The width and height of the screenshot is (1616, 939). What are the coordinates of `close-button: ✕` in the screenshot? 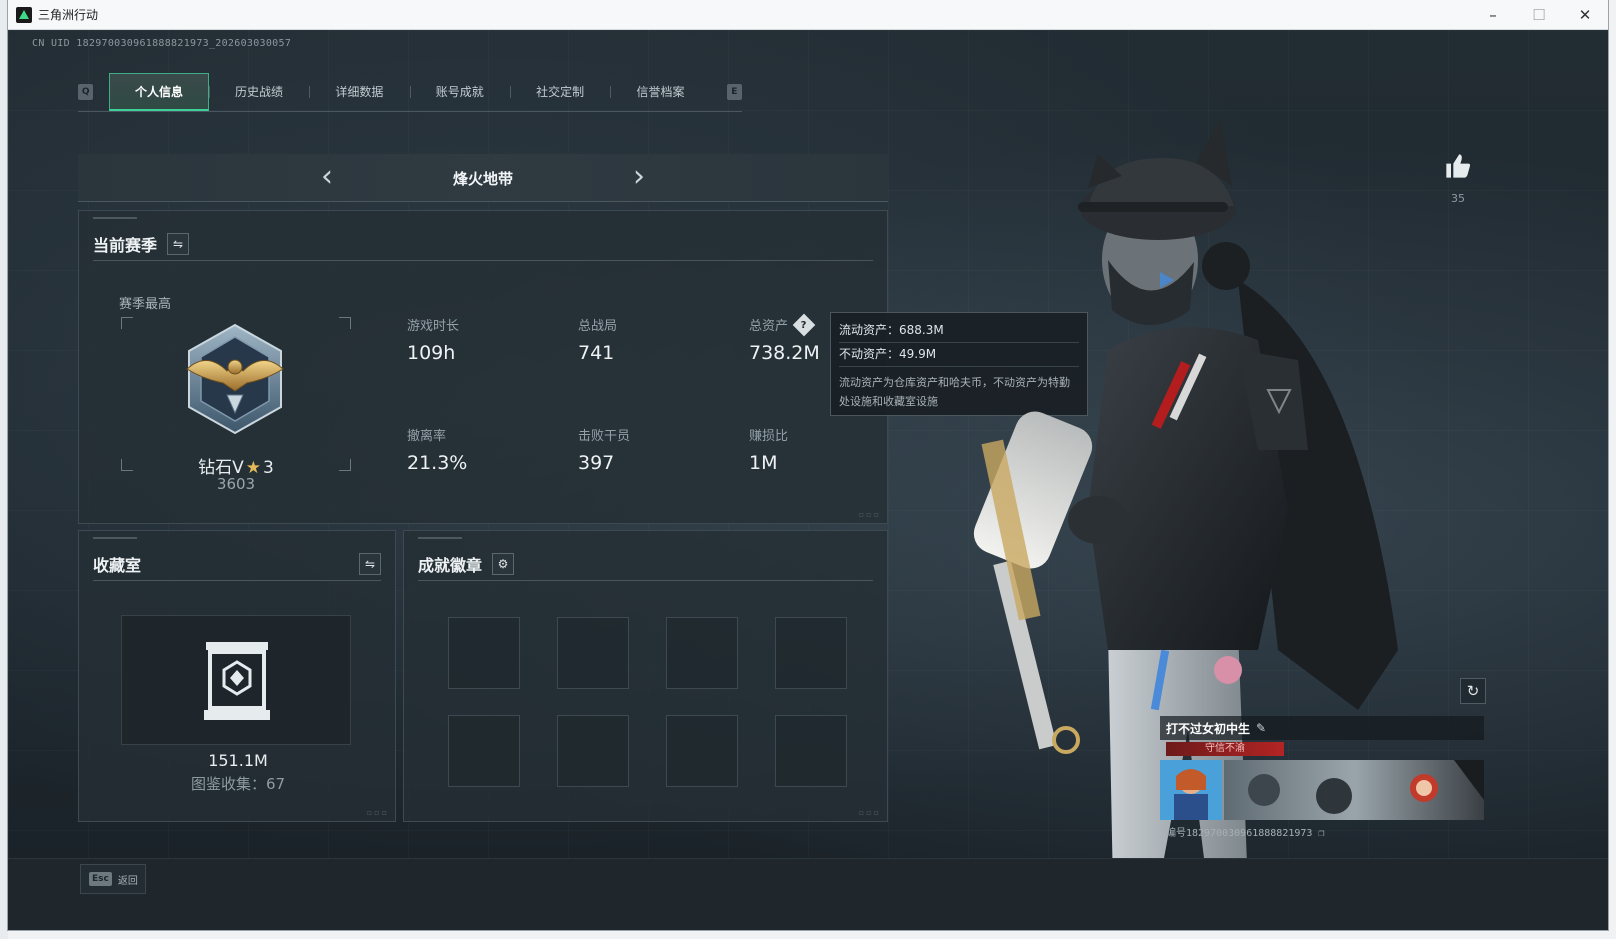 It's located at (1585, 15).